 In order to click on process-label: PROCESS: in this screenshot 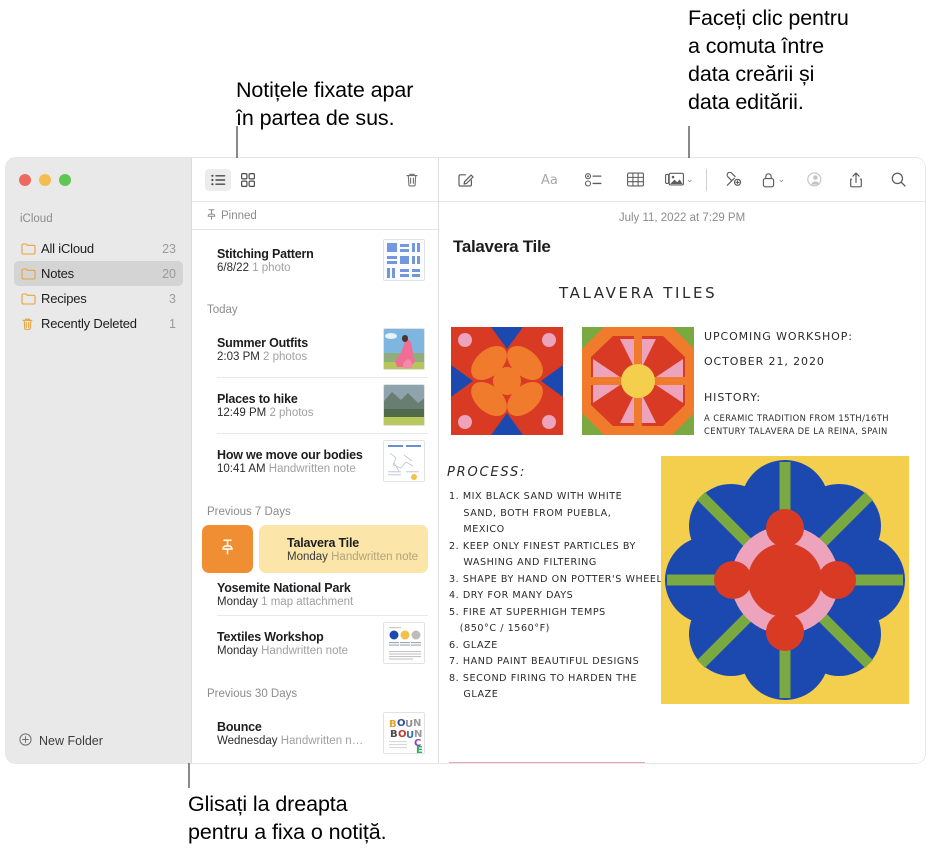, I will do `click(487, 472)`.